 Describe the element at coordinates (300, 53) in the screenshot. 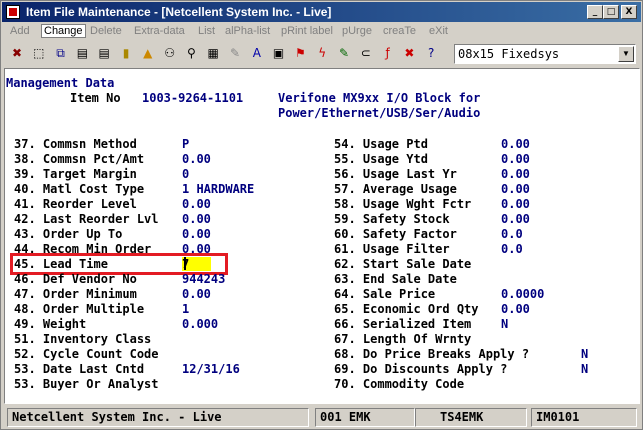

I see `flag-icon: ⚑` at that location.